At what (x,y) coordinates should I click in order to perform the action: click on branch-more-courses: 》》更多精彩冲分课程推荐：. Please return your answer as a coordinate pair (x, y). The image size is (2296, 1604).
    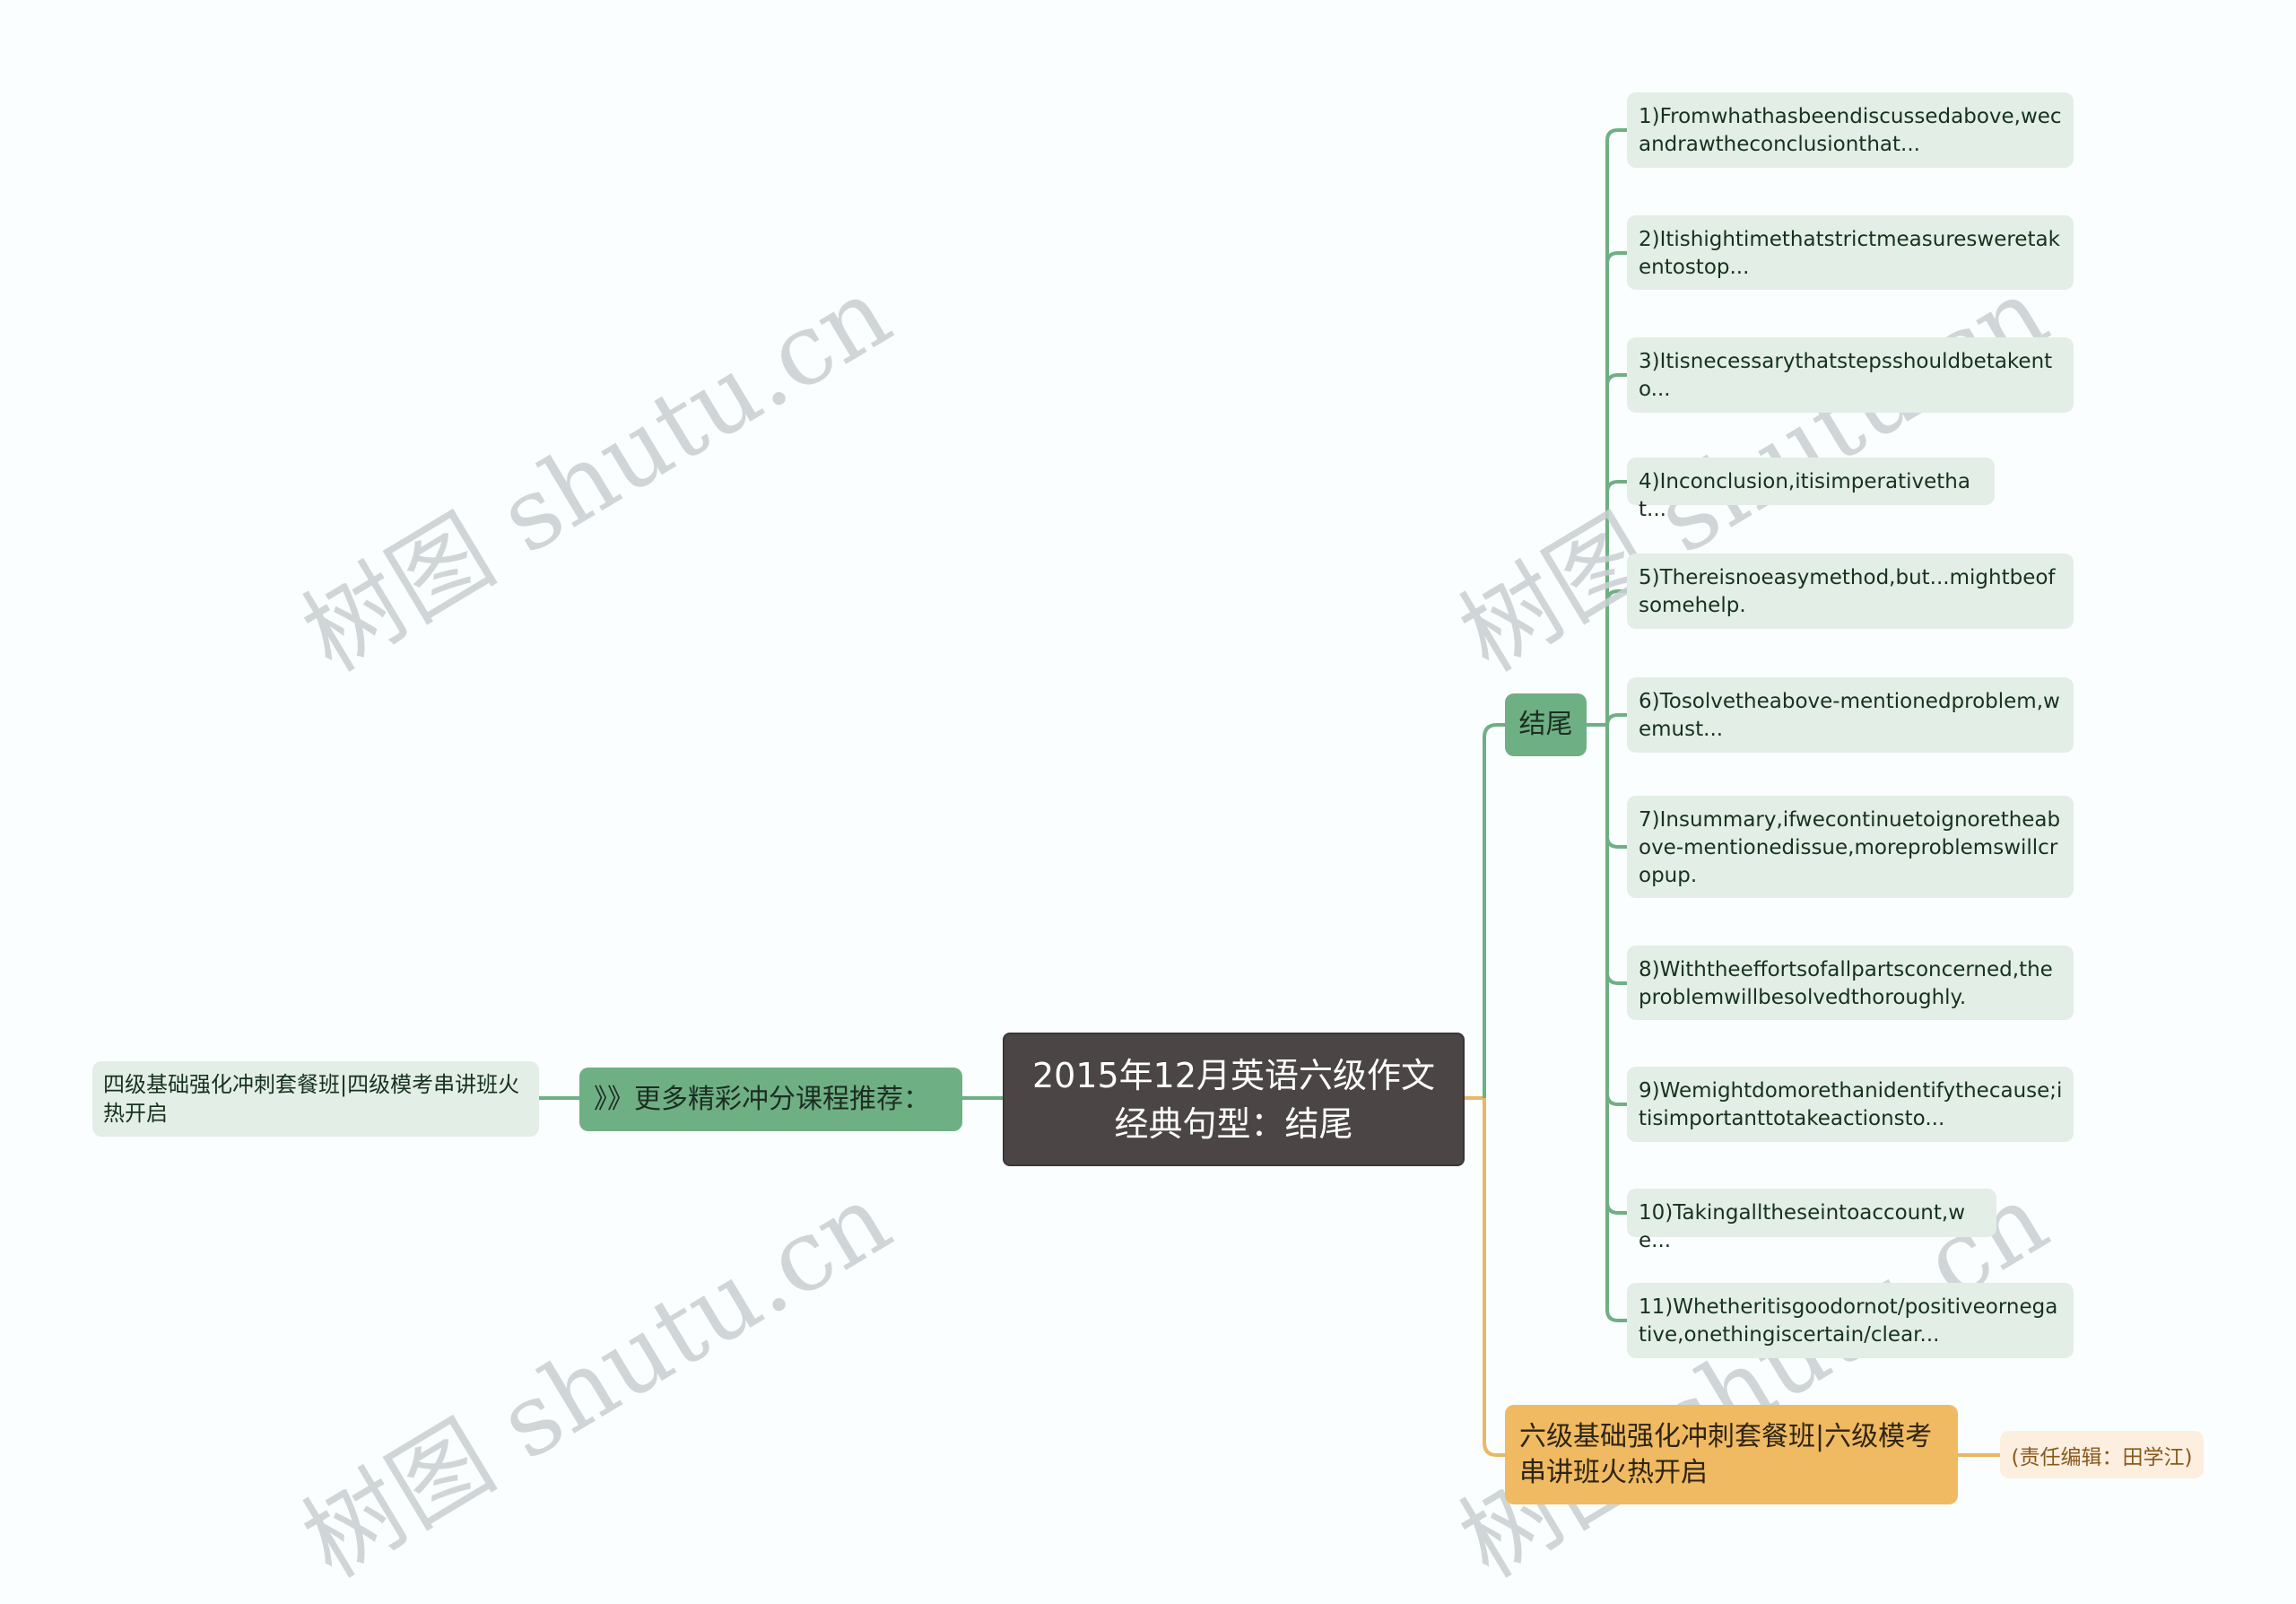
    Looking at the image, I should click on (770, 1099).